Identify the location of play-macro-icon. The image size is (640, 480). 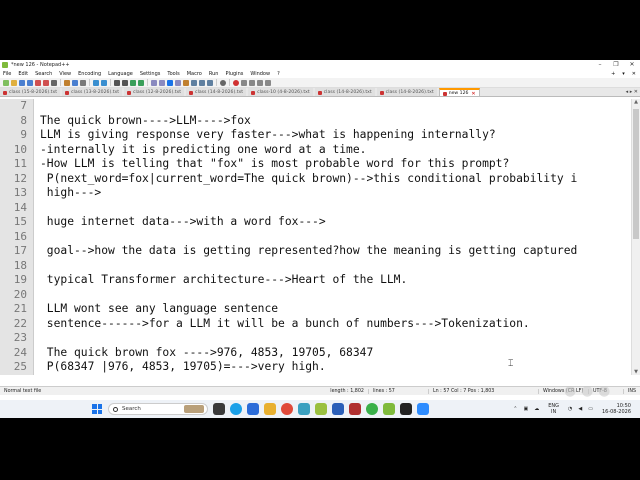
(252, 82).